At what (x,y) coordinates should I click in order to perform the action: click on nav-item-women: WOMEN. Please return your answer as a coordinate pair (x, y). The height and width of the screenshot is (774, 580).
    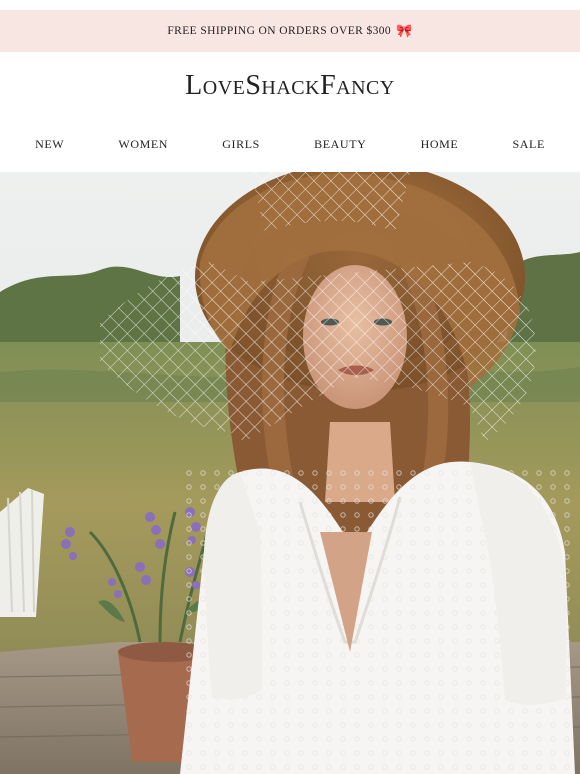
    Looking at the image, I should click on (143, 145).